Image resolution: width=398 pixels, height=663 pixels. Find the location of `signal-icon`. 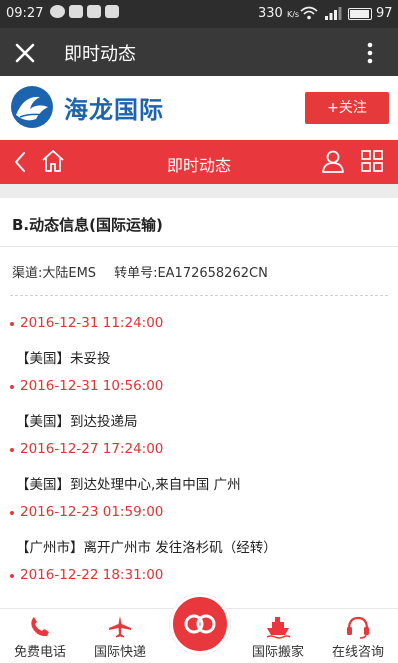

signal-icon is located at coordinates (333, 13).